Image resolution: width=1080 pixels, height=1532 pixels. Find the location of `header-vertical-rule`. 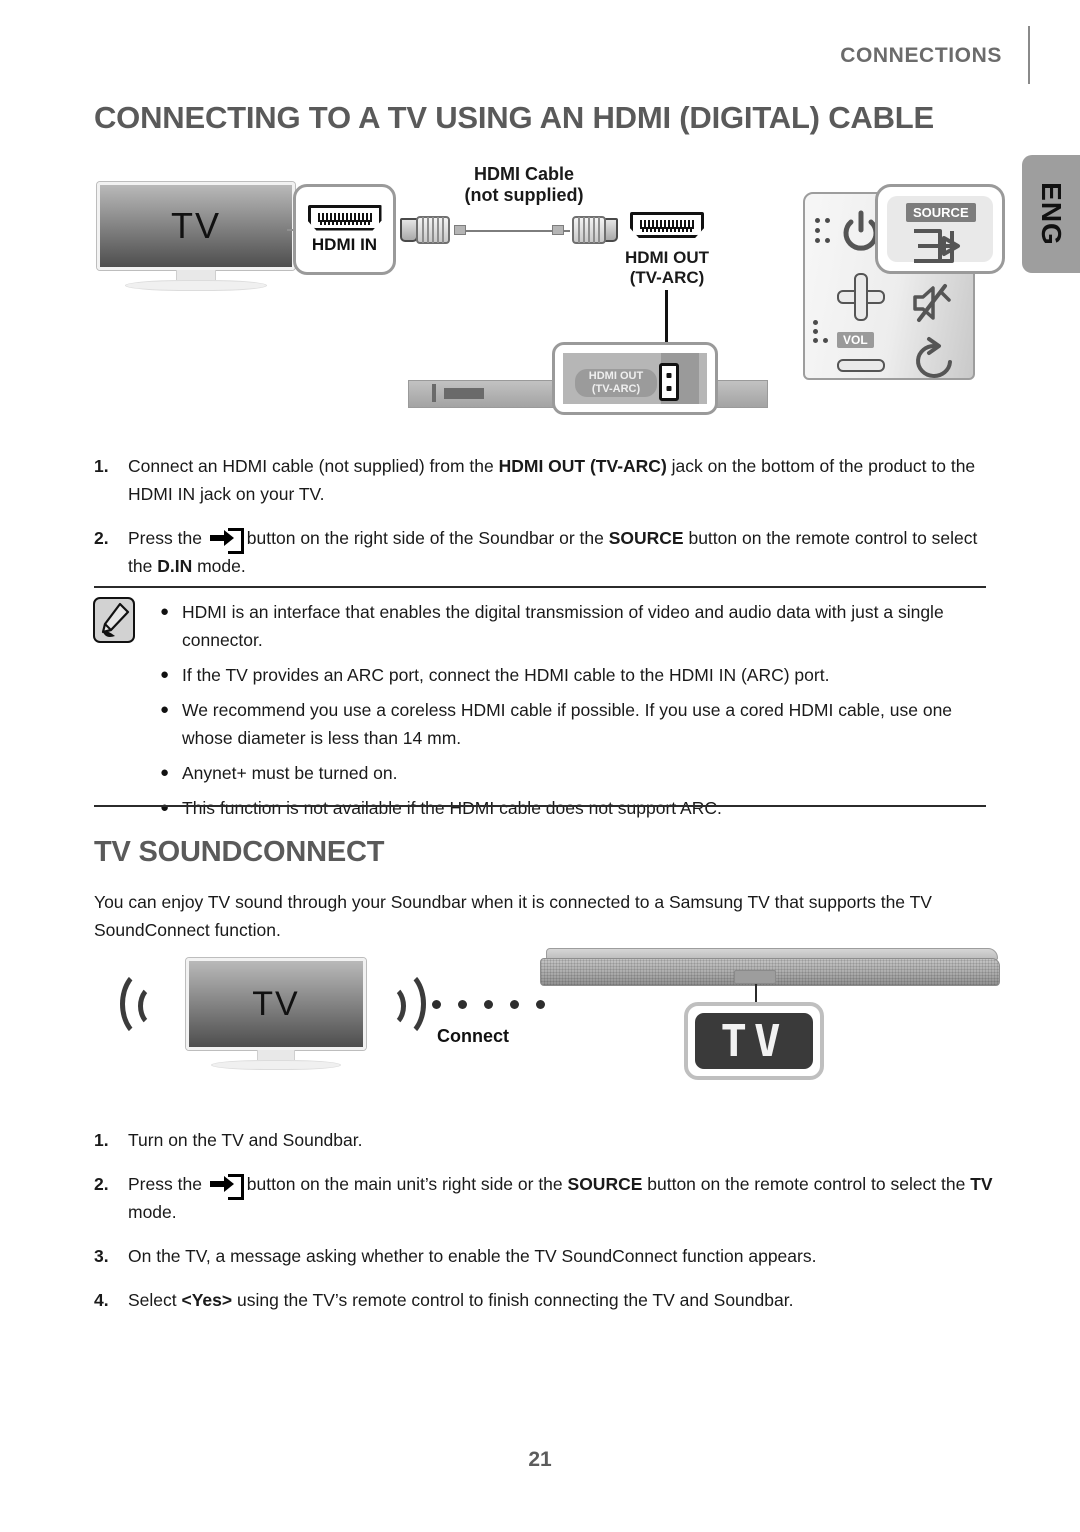

header-vertical-rule is located at coordinates (1029, 55).